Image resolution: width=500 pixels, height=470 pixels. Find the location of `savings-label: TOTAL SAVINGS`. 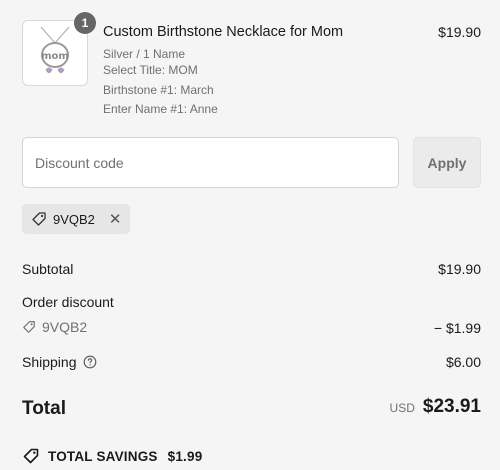

savings-label: TOTAL SAVINGS is located at coordinates (103, 456).